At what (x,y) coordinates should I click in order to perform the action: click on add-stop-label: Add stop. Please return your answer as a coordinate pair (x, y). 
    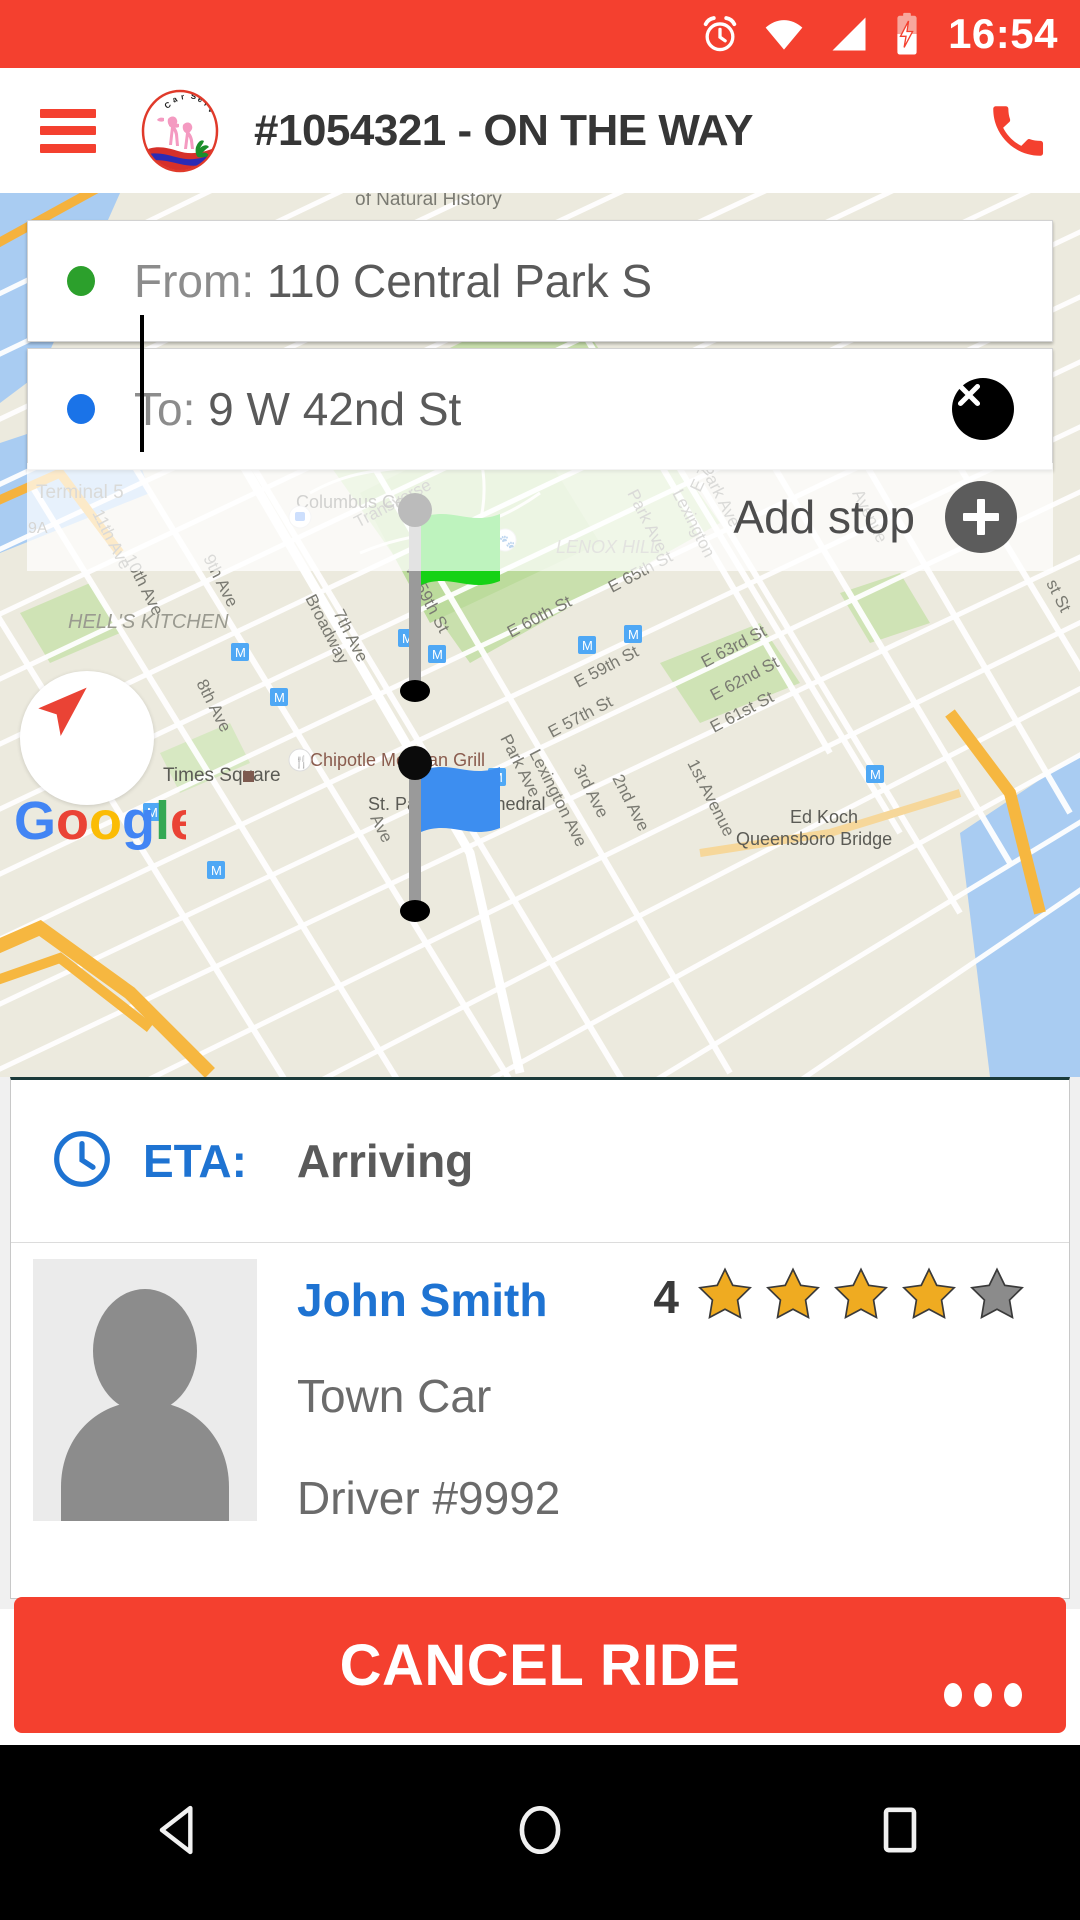
    Looking at the image, I should click on (824, 517).